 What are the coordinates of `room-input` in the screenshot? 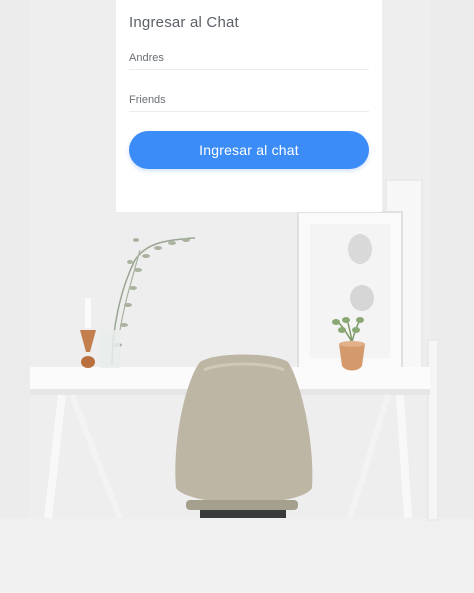 It's located at (249, 103).